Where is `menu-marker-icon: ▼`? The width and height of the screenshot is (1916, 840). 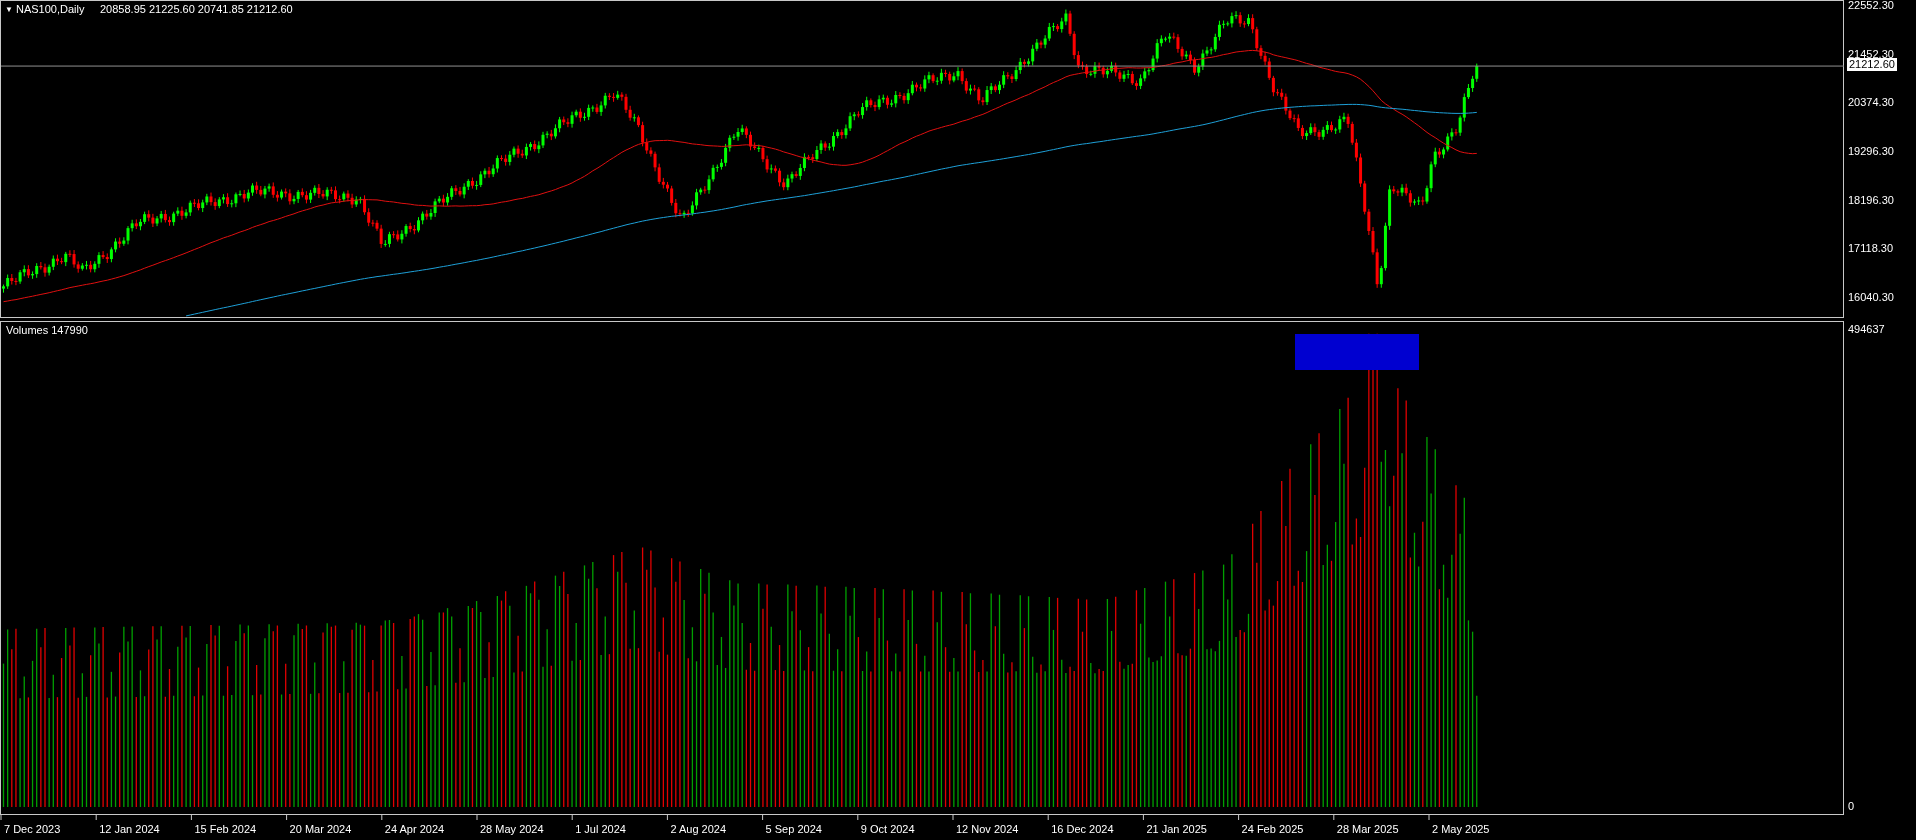
menu-marker-icon: ▼ is located at coordinates (9, 9).